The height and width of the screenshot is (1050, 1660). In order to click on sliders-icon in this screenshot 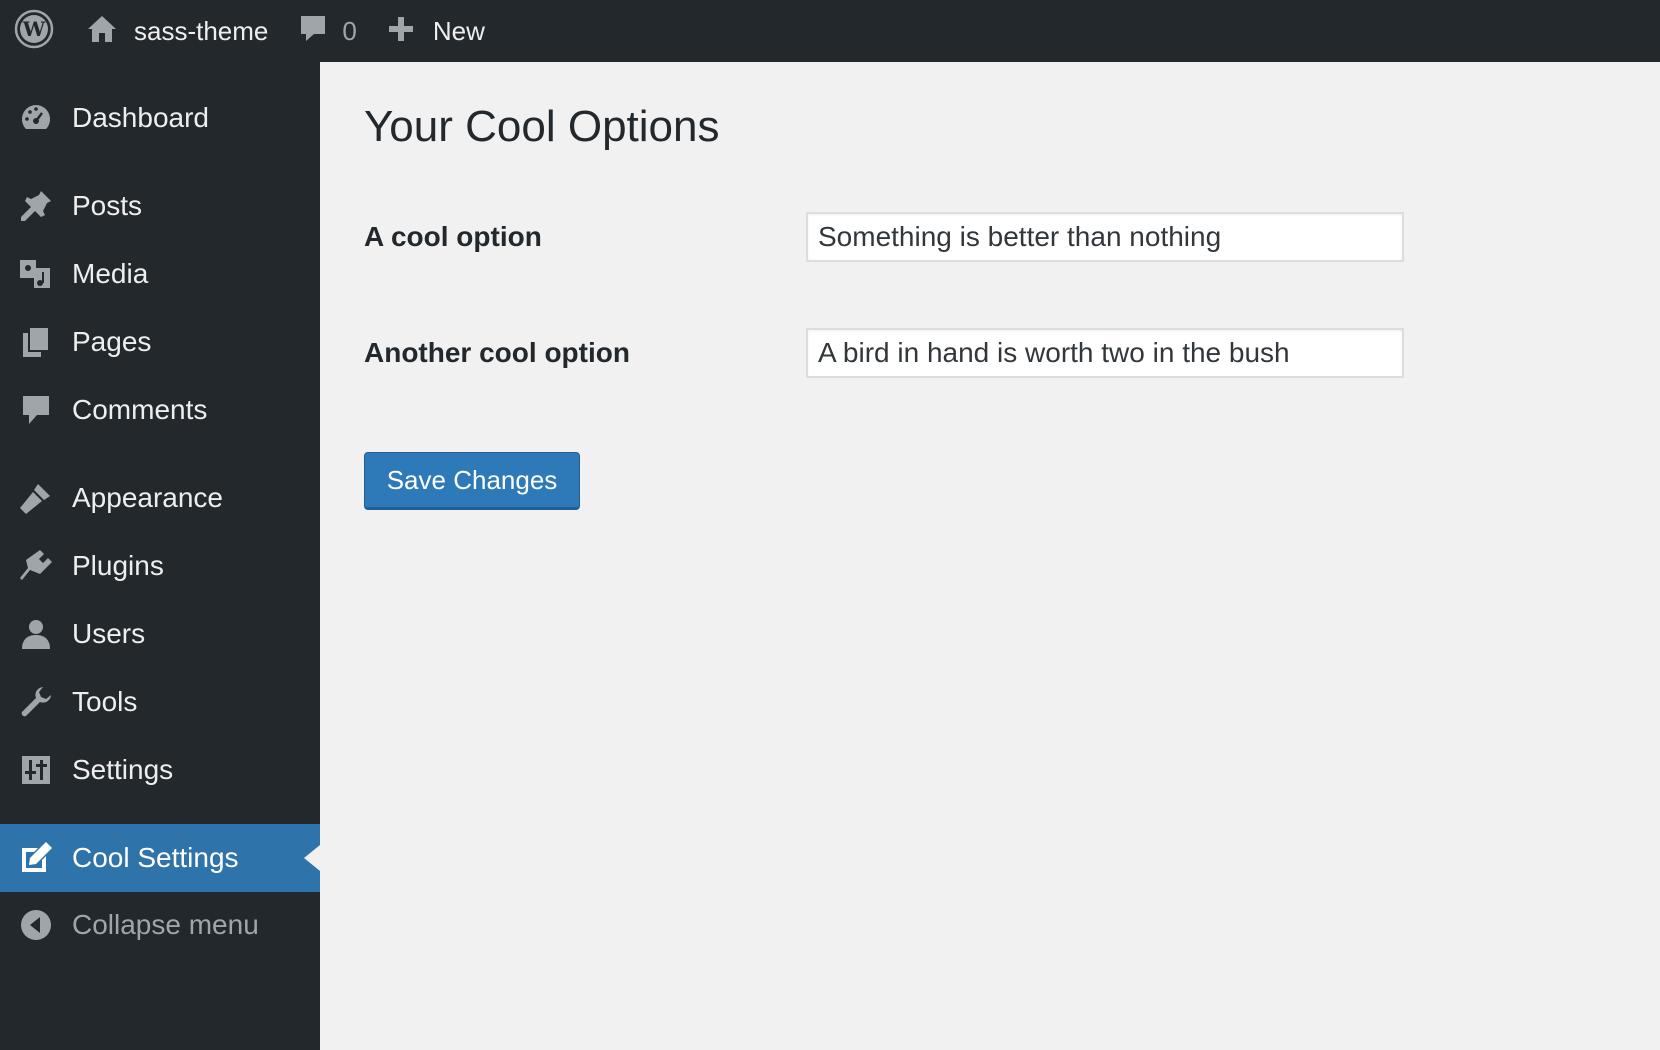, I will do `click(36, 770)`.